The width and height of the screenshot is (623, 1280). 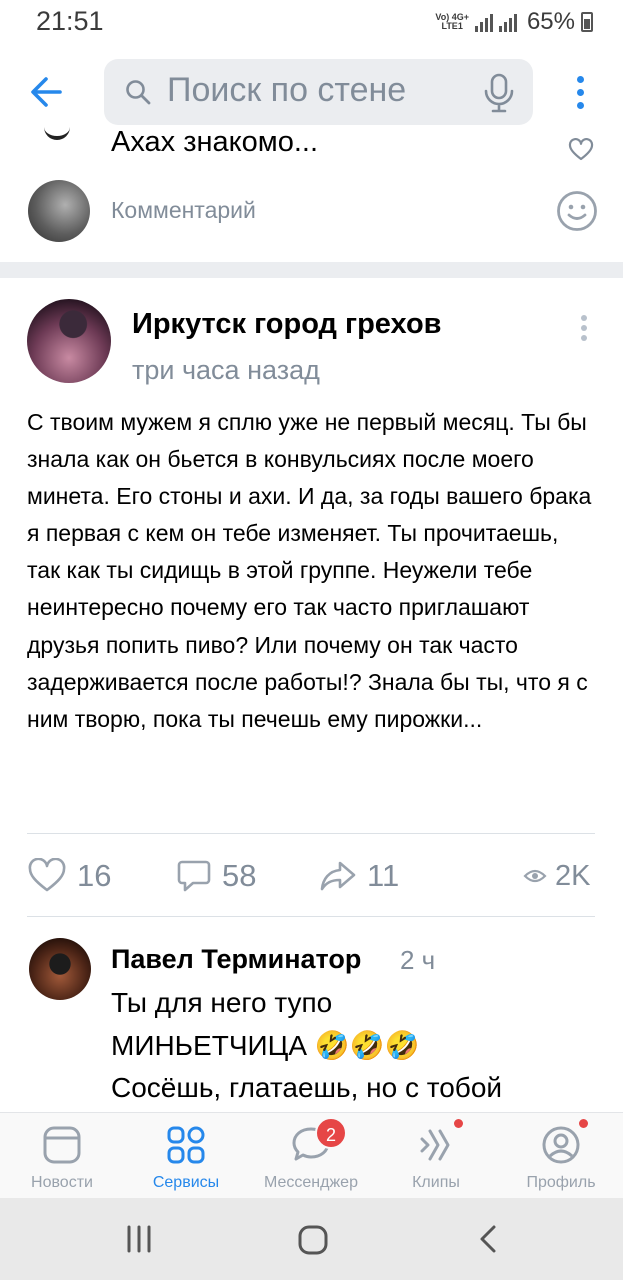 I want to click on views-counter: 2K, so click(x=556, y=876).